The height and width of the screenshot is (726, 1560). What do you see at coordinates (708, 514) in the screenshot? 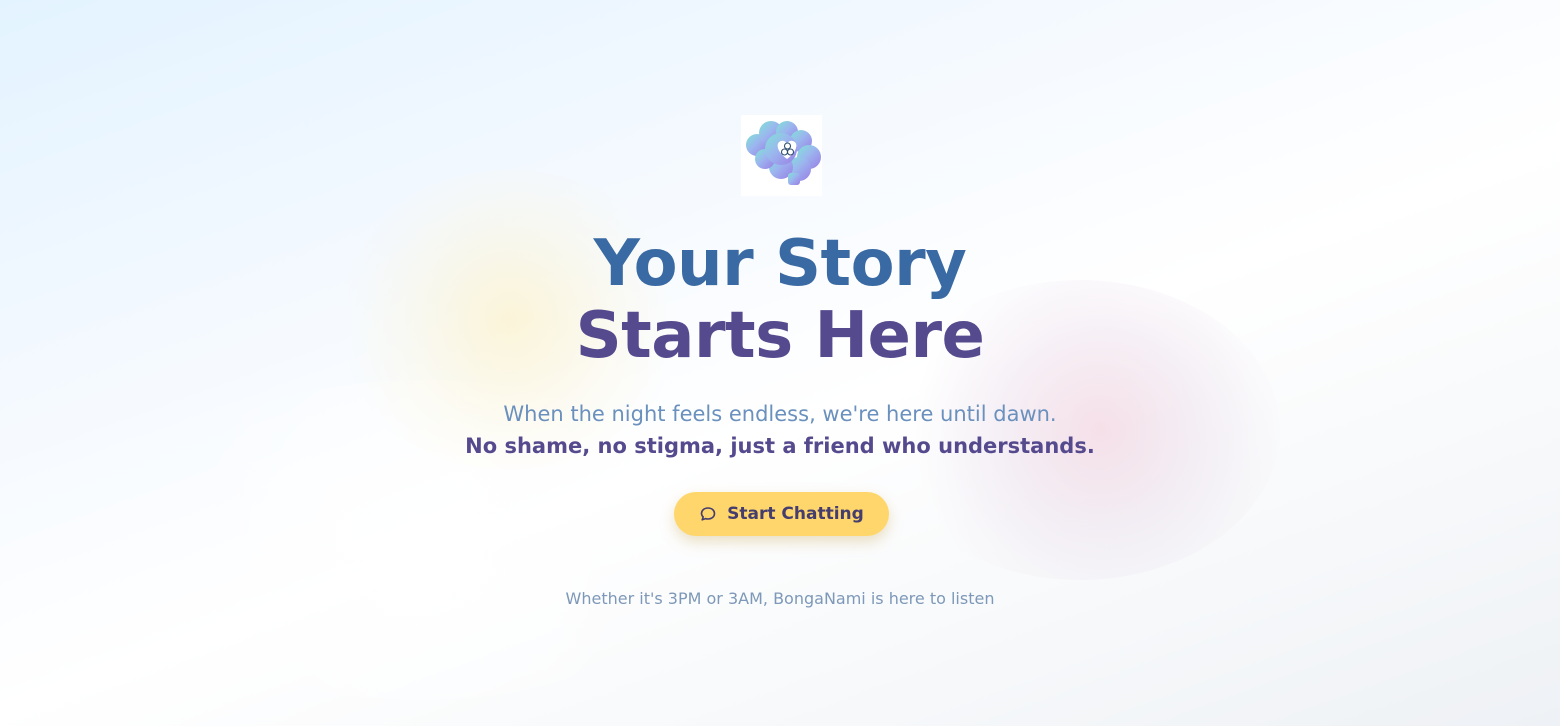
I see `chat-bubble-icon` at bounding box center [708, 514].